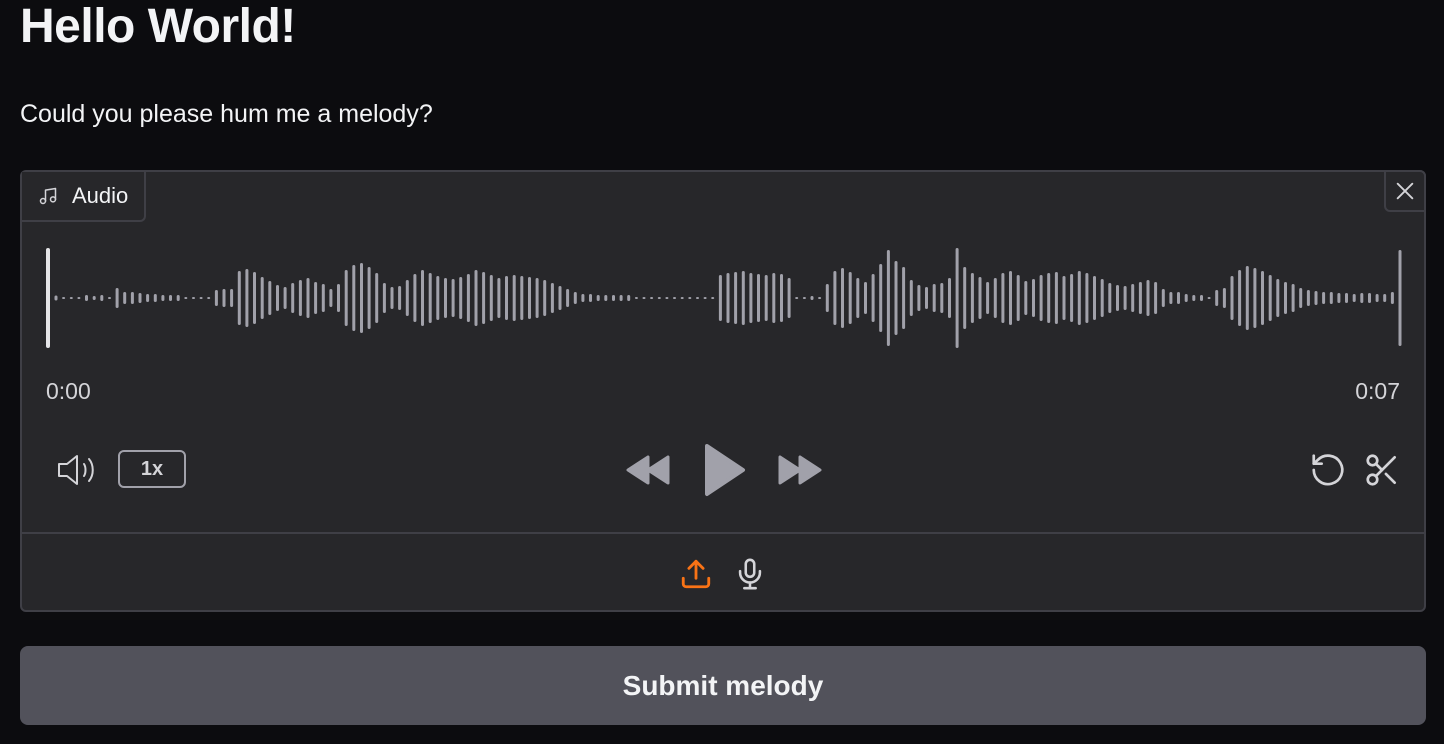  I want to click on volume-button, so click(78, 470).